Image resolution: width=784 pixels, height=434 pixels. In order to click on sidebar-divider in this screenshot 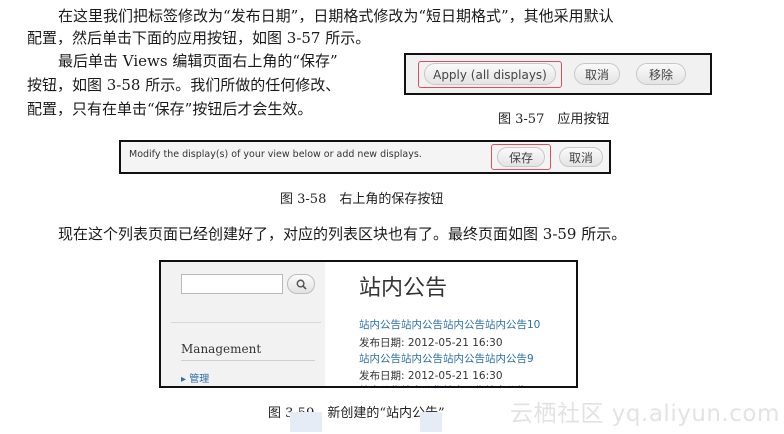, I will do `click(246, 322)`.